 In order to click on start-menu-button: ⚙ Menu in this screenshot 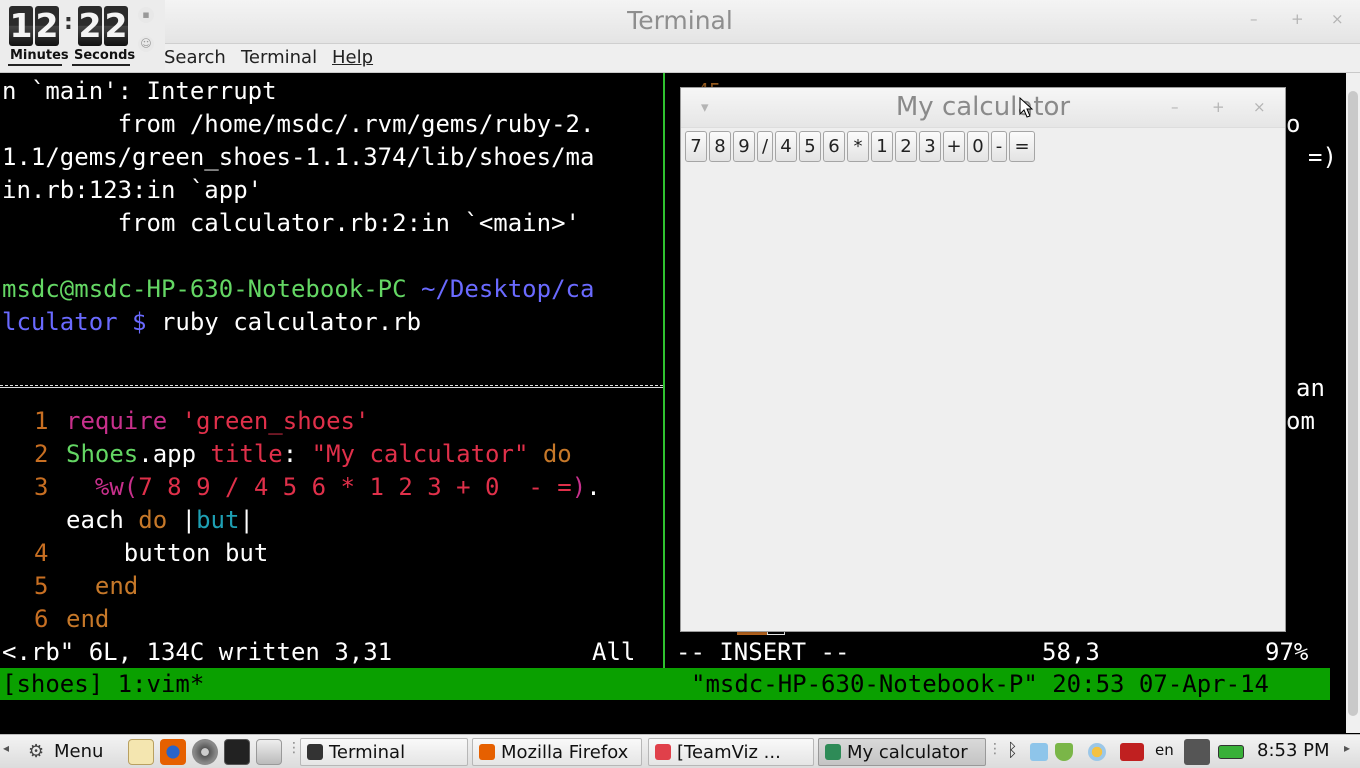, I will do `click(74, 752)`.